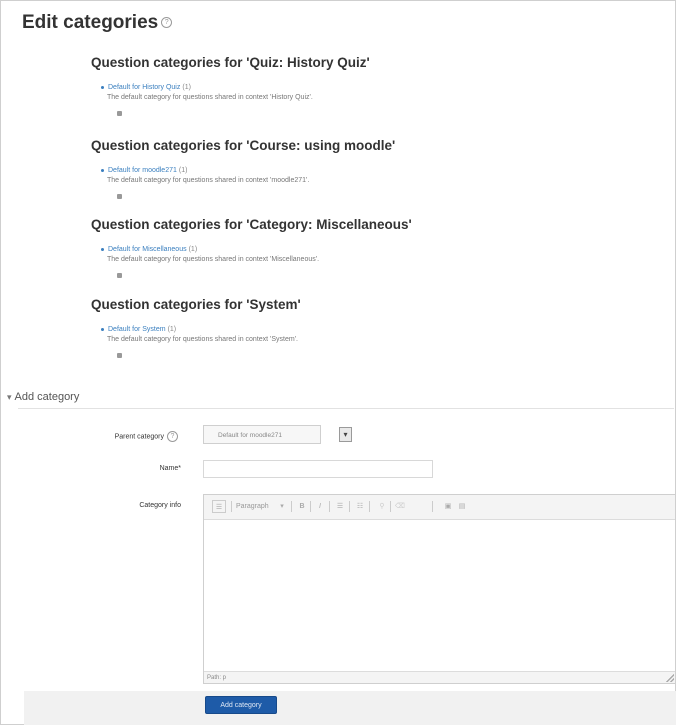 The height and width of the screenshot is (725, 676). What do you see at coordinates (382, 506) in the screenshot?
I see `link-icon: ⚲` at bounding box center [382, 506].